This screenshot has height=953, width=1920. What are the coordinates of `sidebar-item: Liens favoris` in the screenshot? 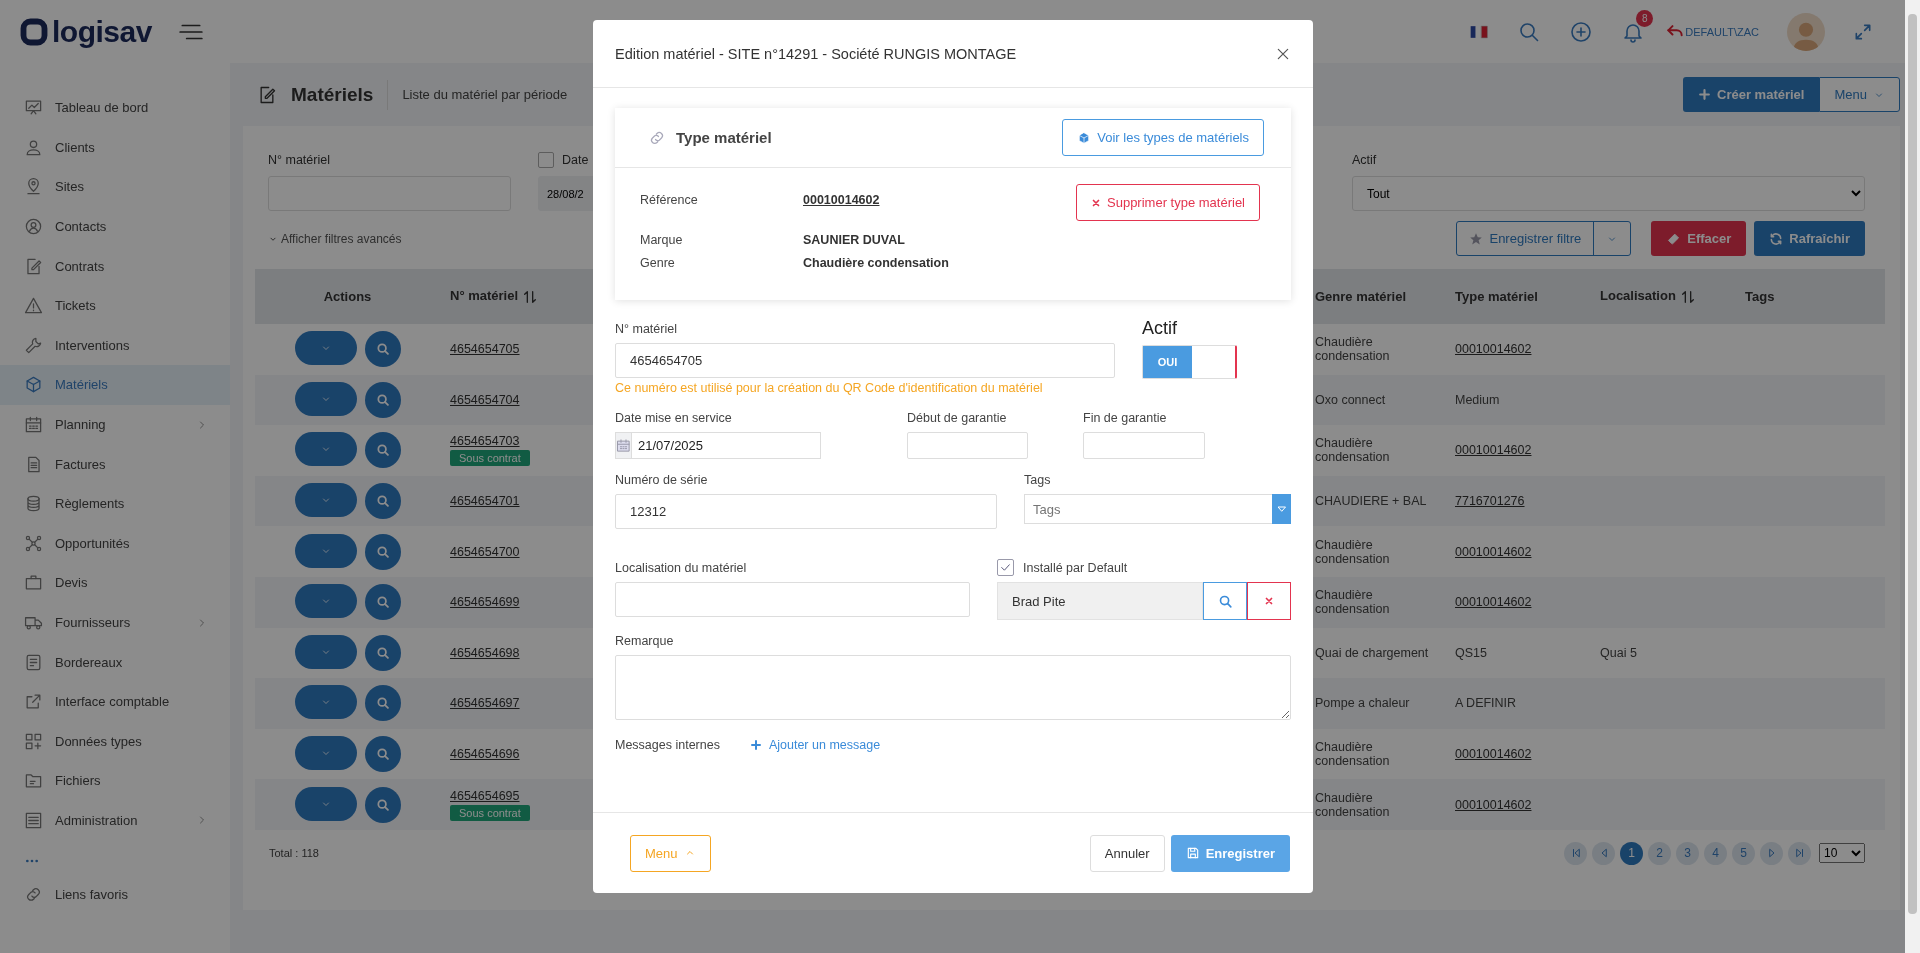 It's located at (115, 894).